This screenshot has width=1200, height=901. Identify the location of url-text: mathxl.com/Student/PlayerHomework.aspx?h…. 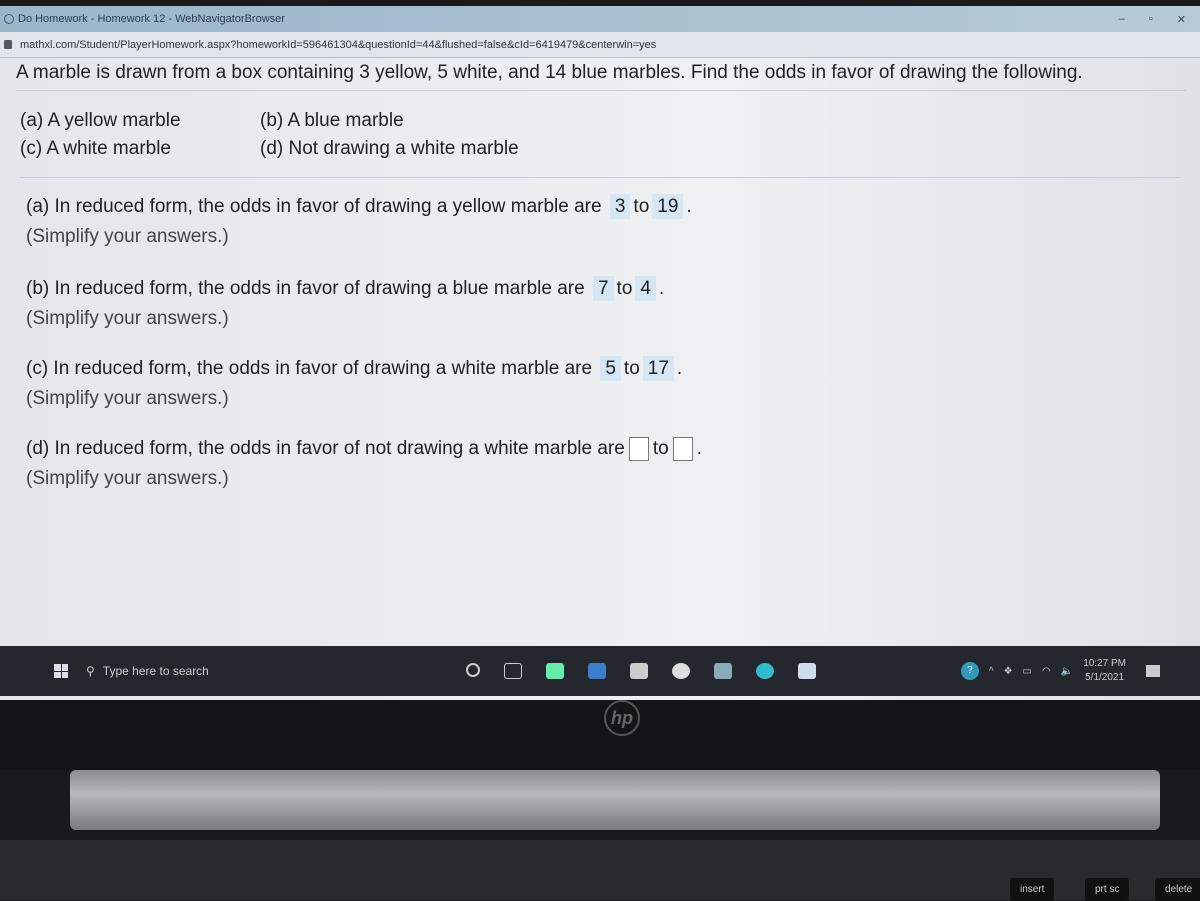
(338, 44).